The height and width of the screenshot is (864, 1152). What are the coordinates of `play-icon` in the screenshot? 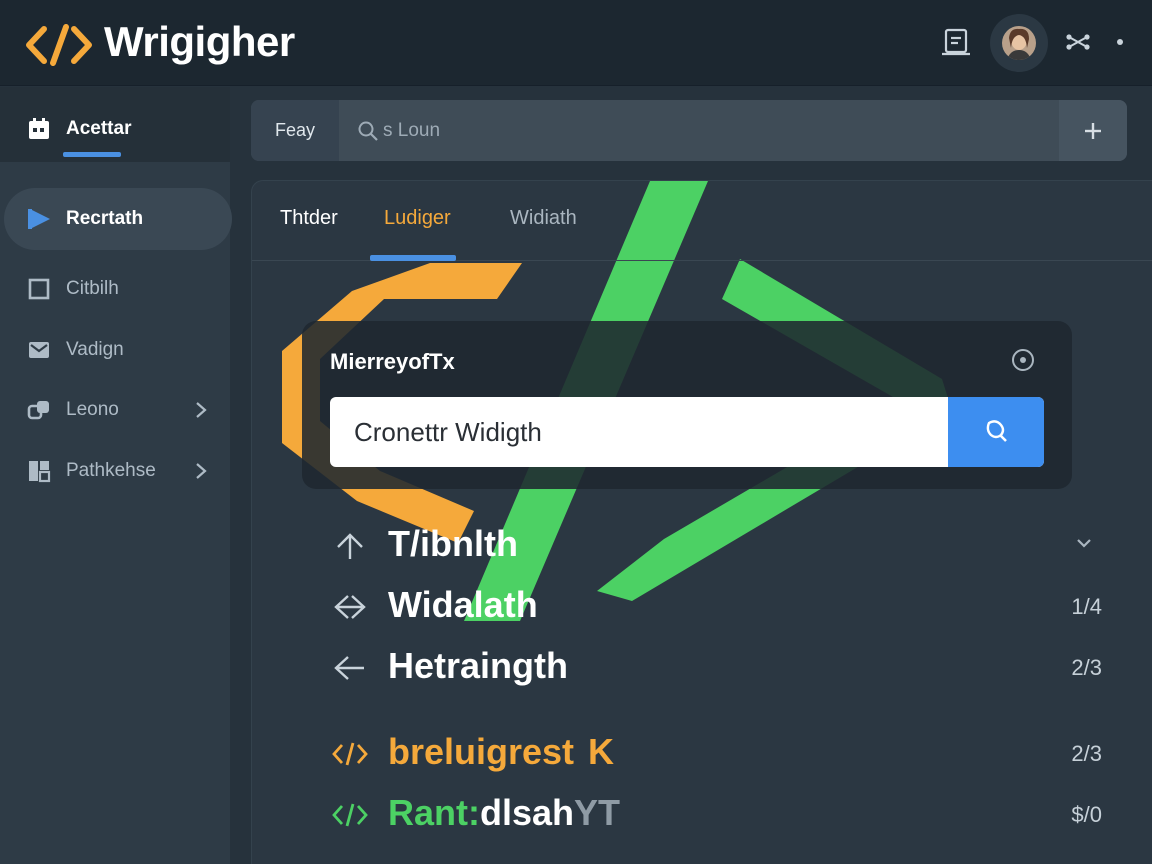 It's located at (39, 219).